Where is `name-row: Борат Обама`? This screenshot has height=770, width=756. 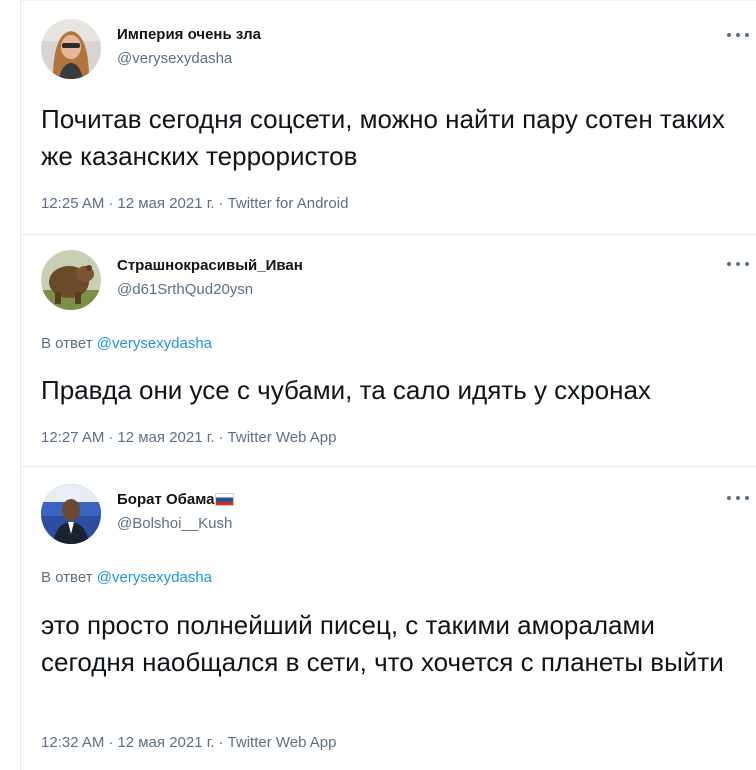
name-row: Борат Обама is located at coordinates (176, 499).